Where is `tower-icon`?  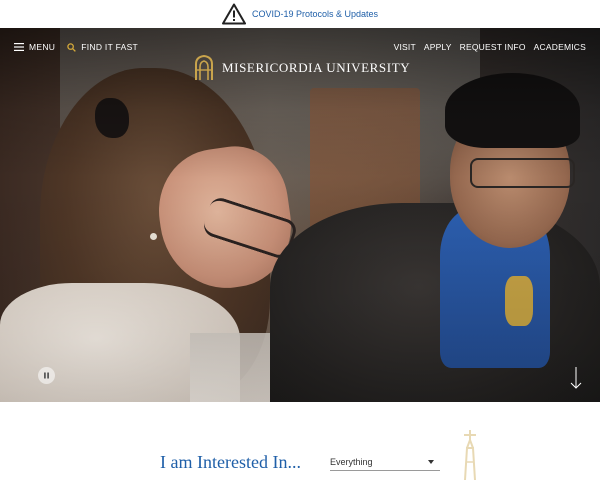
tower-icon is located at coordinates (470, 455).